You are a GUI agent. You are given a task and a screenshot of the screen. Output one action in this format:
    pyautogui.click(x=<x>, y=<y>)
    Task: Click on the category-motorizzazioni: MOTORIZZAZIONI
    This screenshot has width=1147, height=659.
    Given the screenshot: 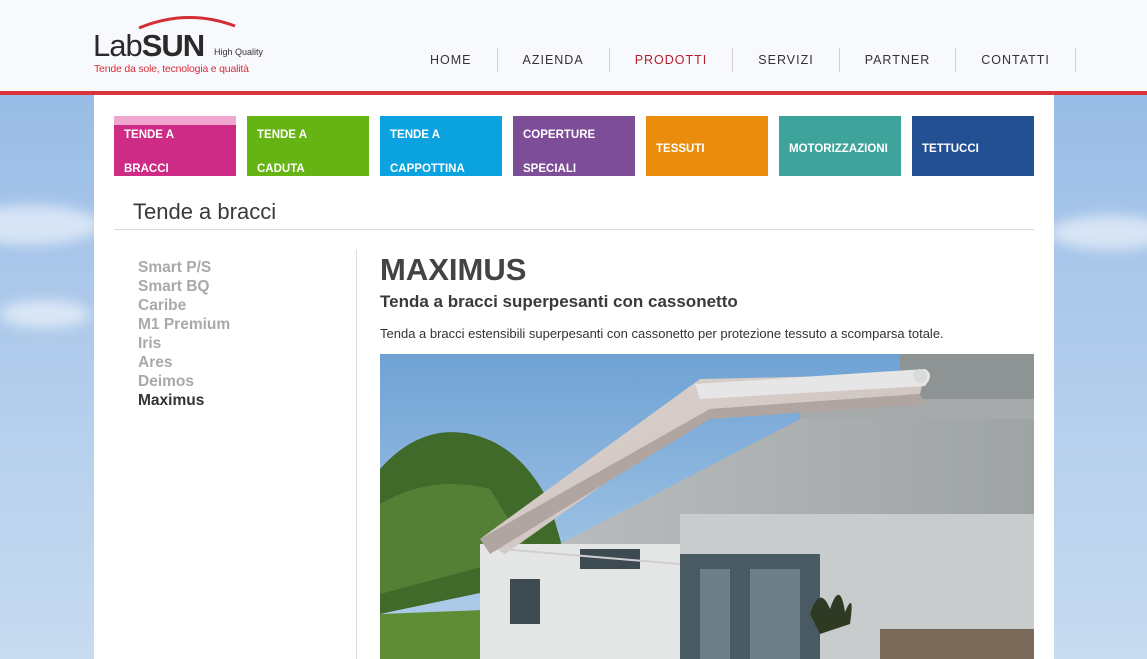 What is the action you would take?
    pyautogui.click(x=840, y=146)
    